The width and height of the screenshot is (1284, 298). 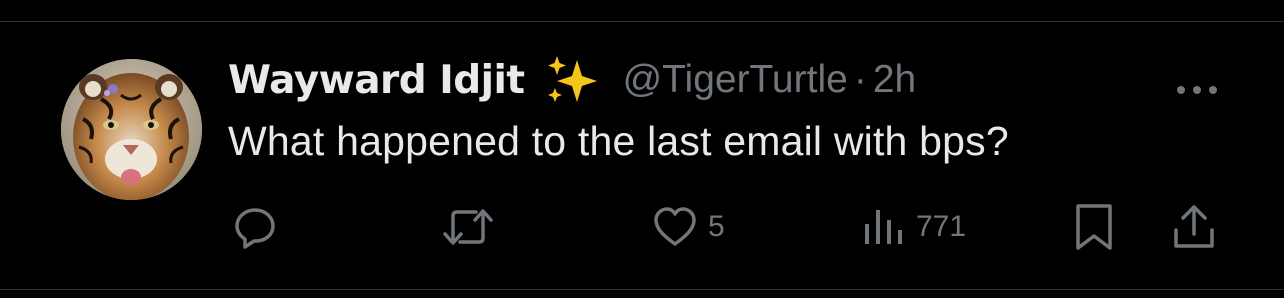 I want to click on bookmark-icon, so click(x=1094, y=227).